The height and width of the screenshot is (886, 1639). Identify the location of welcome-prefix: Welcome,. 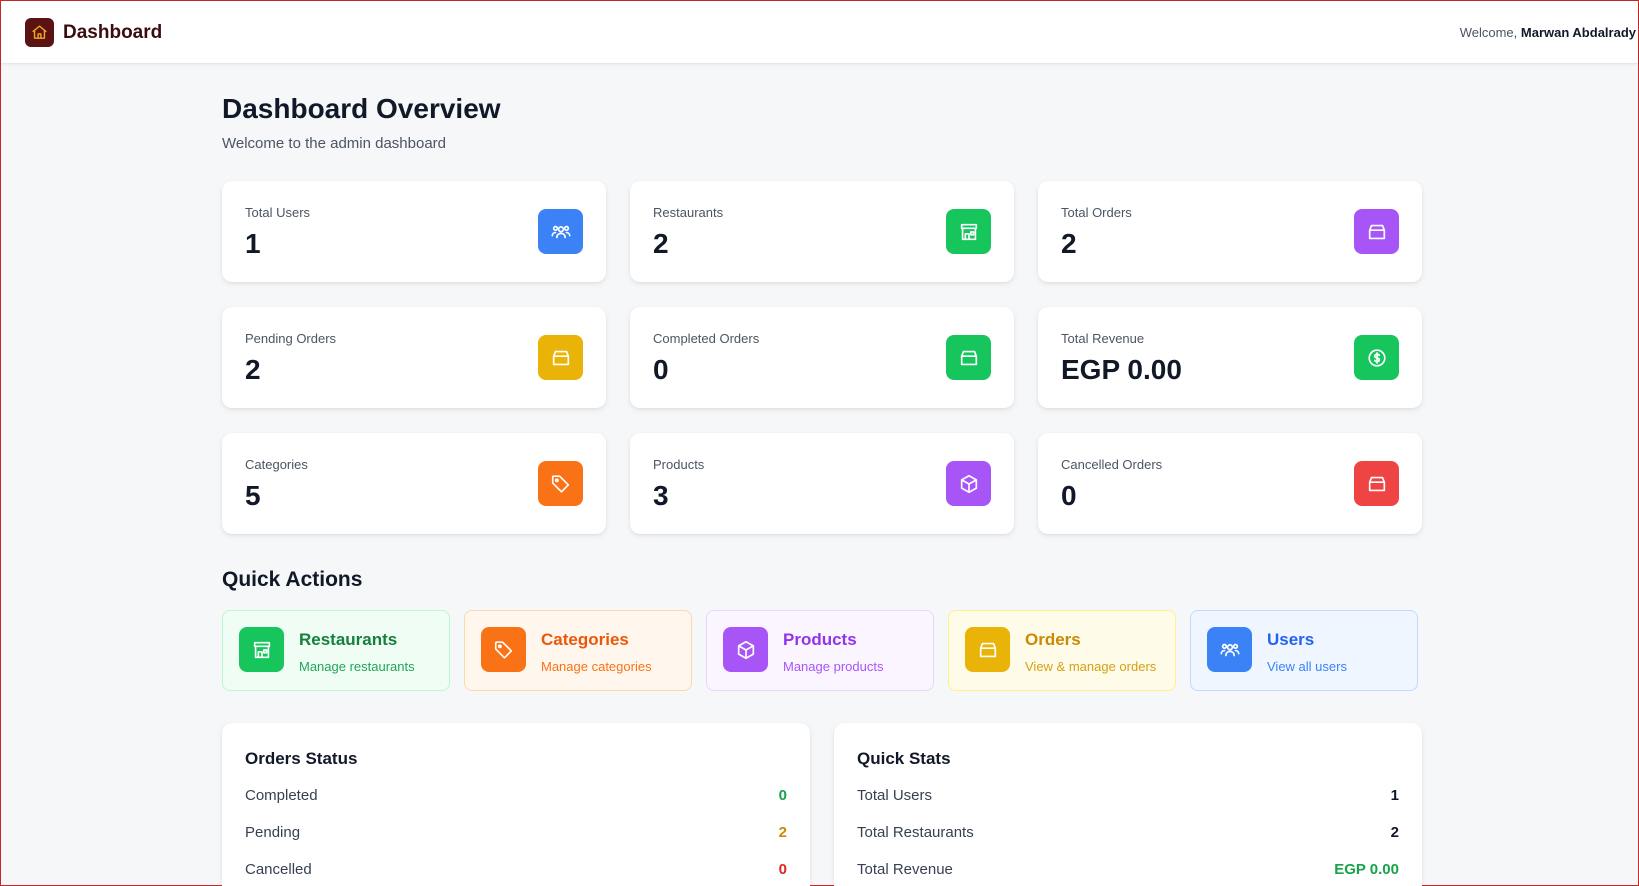
(1488, 32).